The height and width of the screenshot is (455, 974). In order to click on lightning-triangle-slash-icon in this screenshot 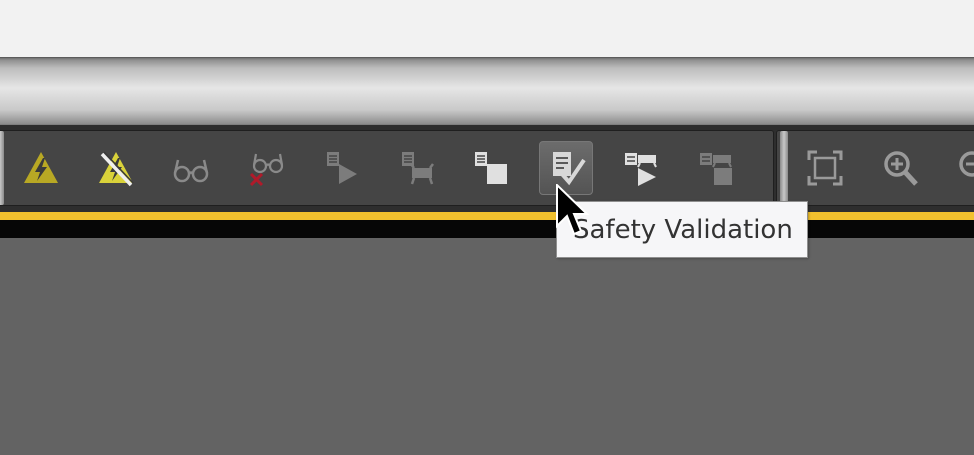, I will do `click(116, 169)`.